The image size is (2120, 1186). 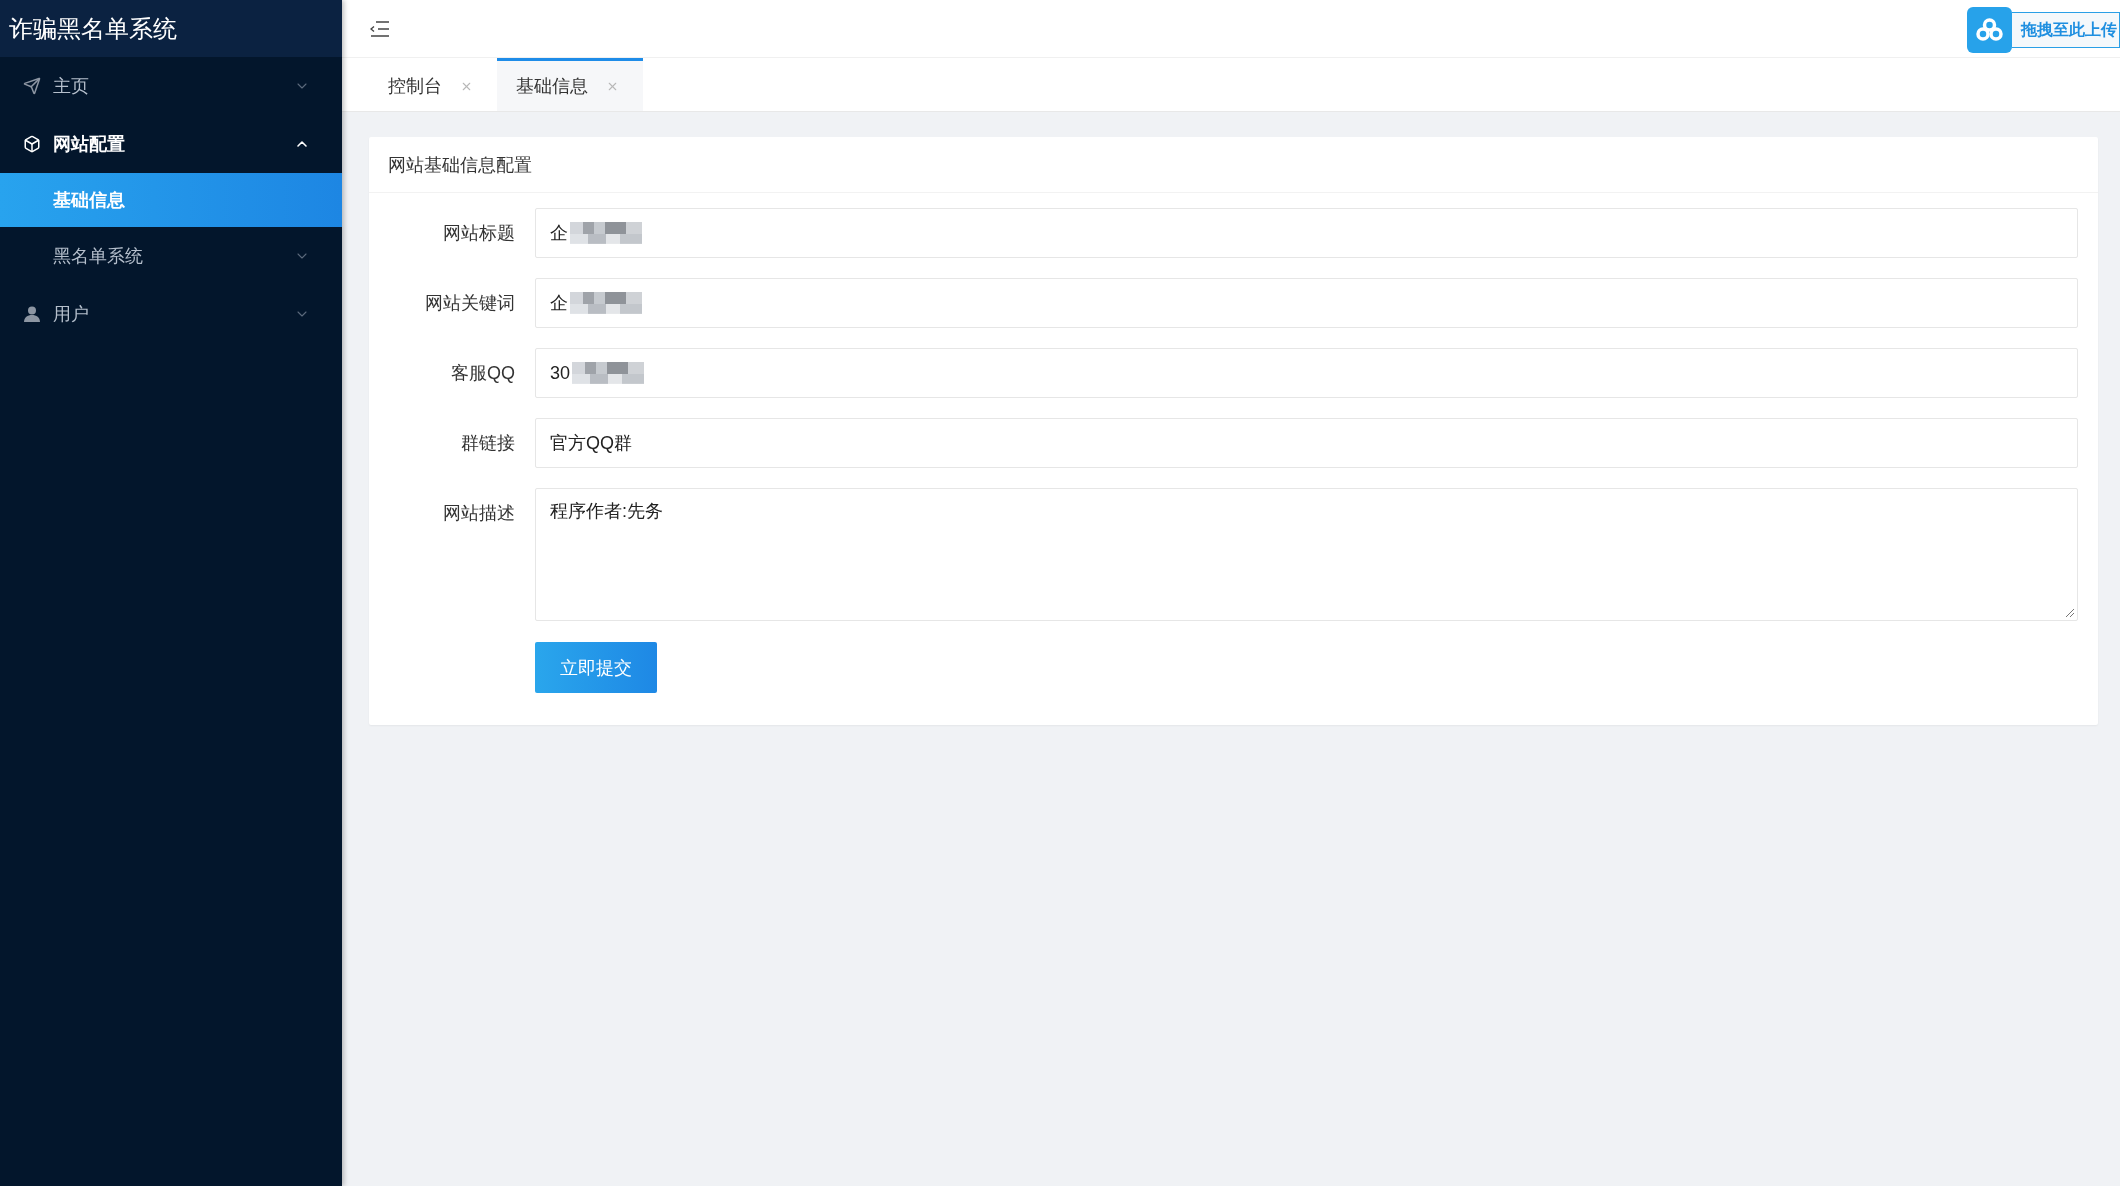 I want to click on tab: 控制台, so click(x=433, y=84).